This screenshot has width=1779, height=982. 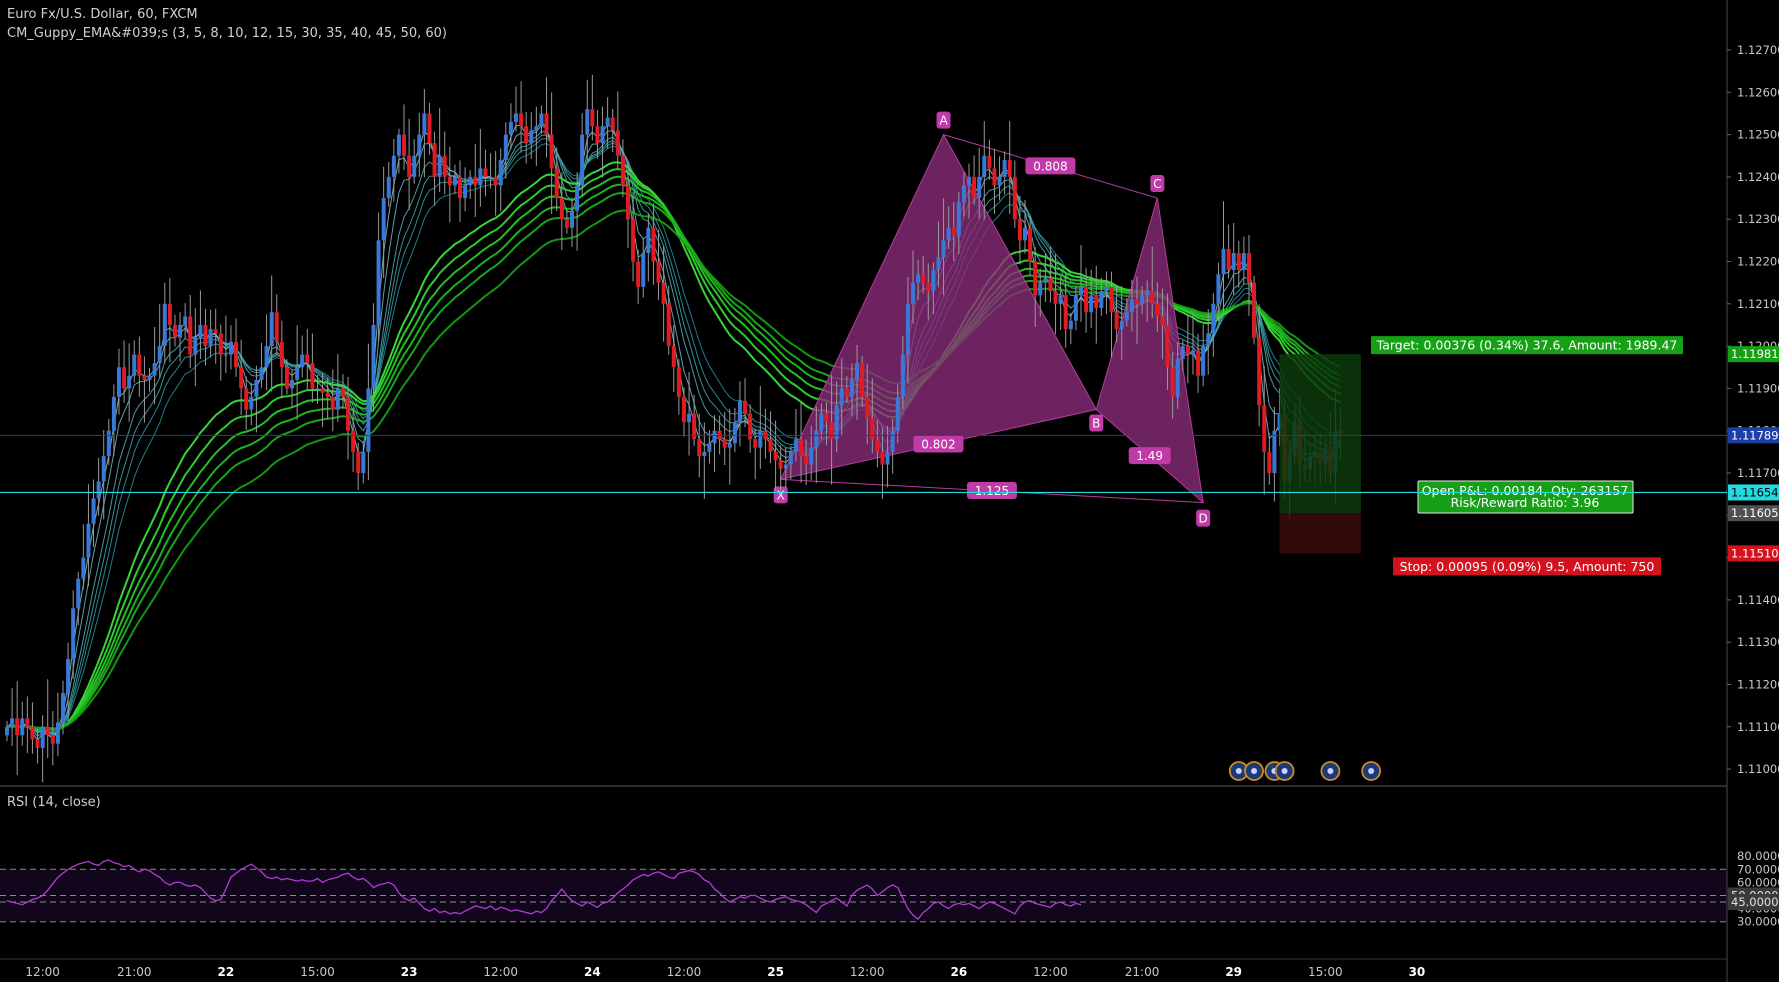 What do you see at coordinates (1753, 513) in the screenshot?
I see `price-tag: 1.11605` at bounding box center [1753, 513].